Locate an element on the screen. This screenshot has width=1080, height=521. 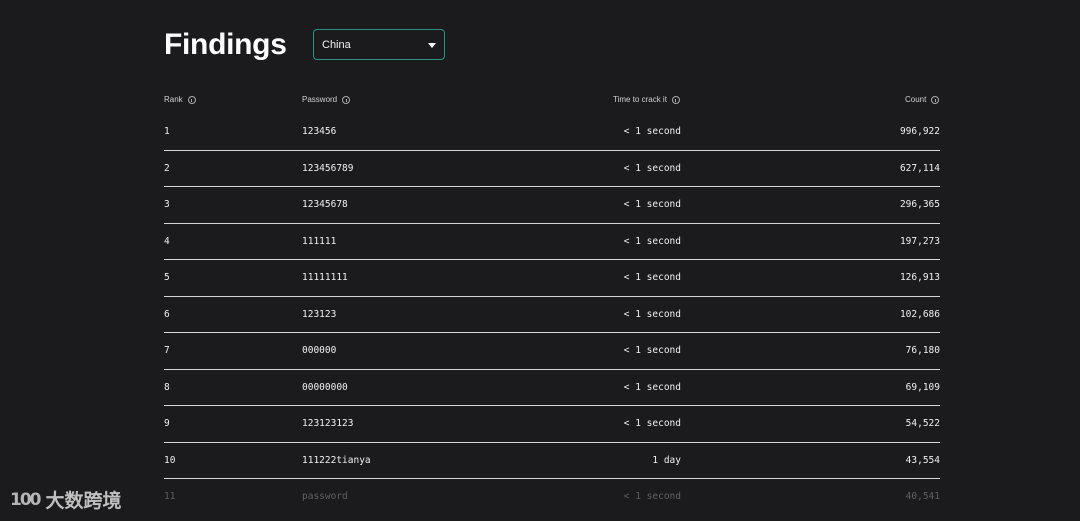
rank-cell: 6 is located at coordinates (167, 314).